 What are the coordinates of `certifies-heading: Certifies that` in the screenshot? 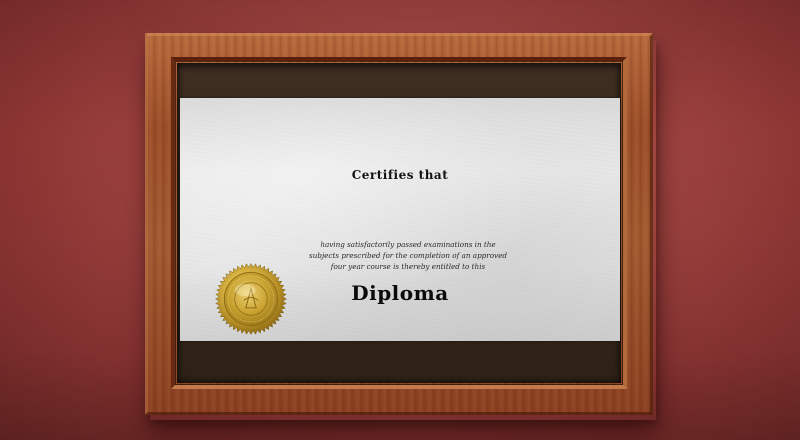 It's located at (400, 175).